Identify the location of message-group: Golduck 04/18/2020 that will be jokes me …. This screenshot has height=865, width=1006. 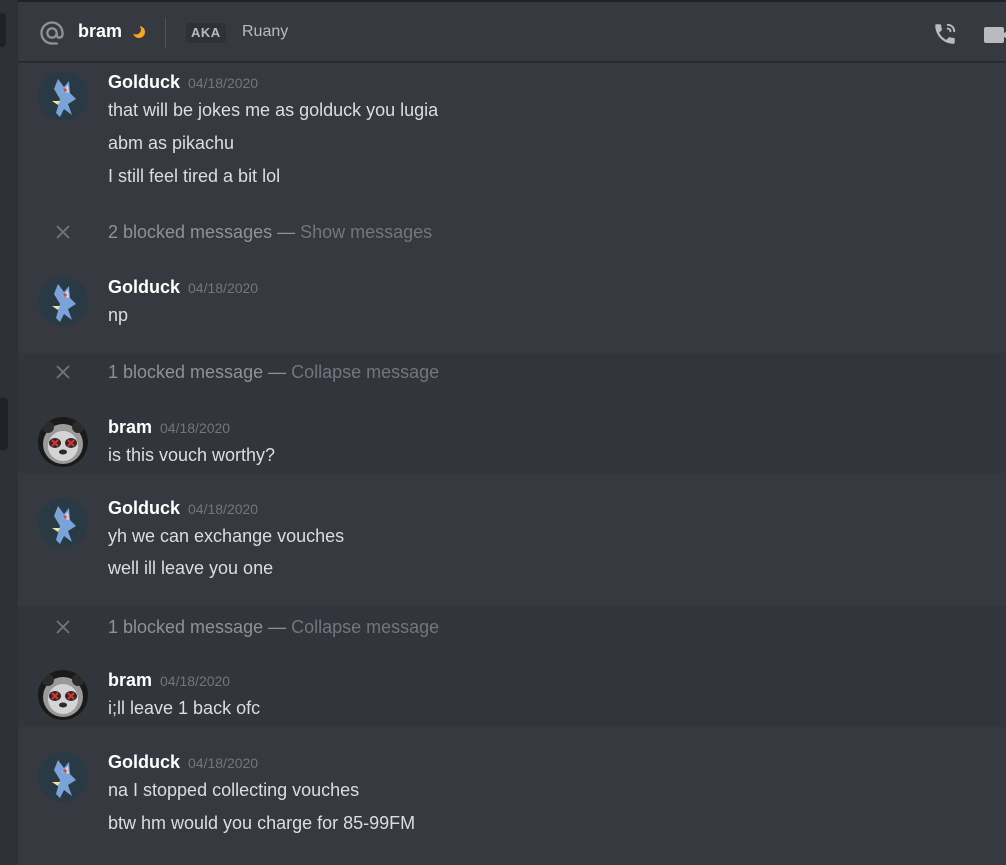
(512, 128).